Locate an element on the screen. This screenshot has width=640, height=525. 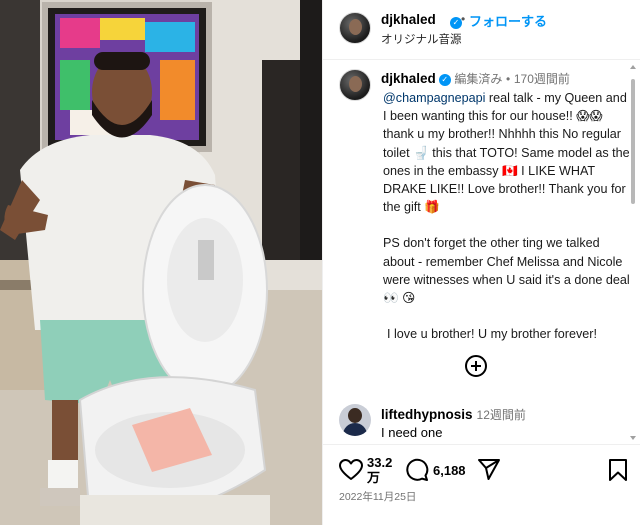
edited-label: 編集済み is located at coordinates (478, 79).